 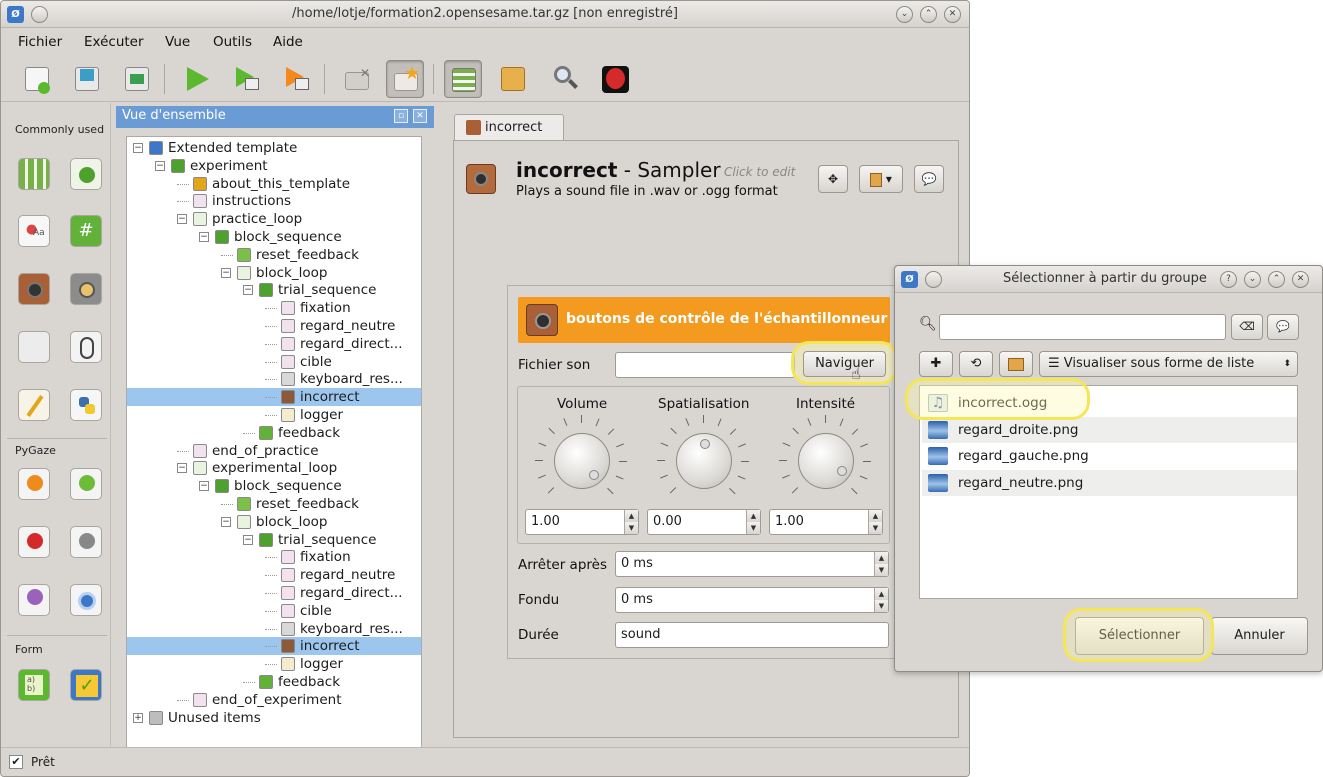 What do you see at coordinates (274, 219) in the screenshot?
I see `tree-item: − practice_loop` at bounding box center [274, 219].